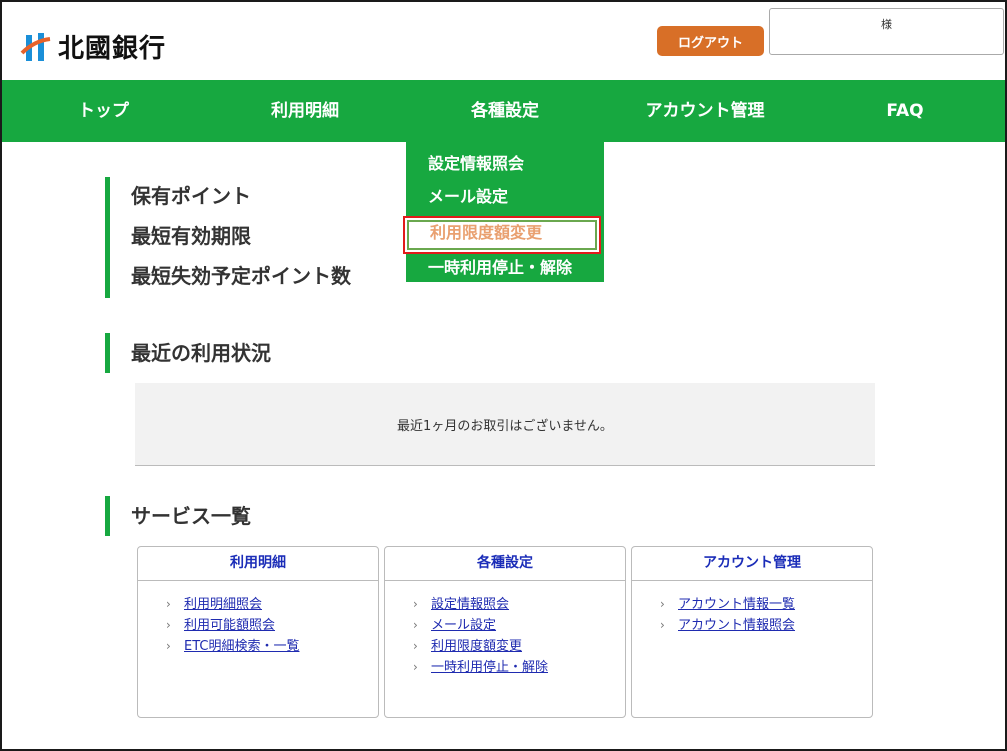 This screenshot has width=1007, height=751. What do you see at coordinates (886, 31) in the screenshot?
I see `user-name-box: 様` at bounding box center [886, 31].